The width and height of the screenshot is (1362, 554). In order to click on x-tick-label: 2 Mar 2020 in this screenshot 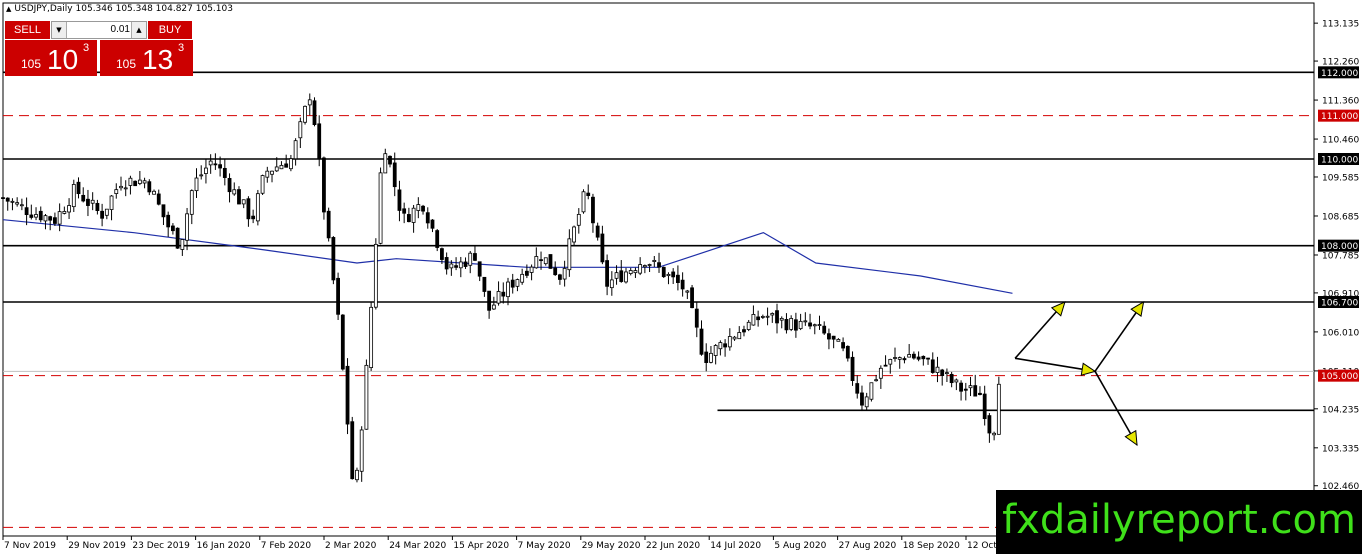, I will do `click(351, 546)`.